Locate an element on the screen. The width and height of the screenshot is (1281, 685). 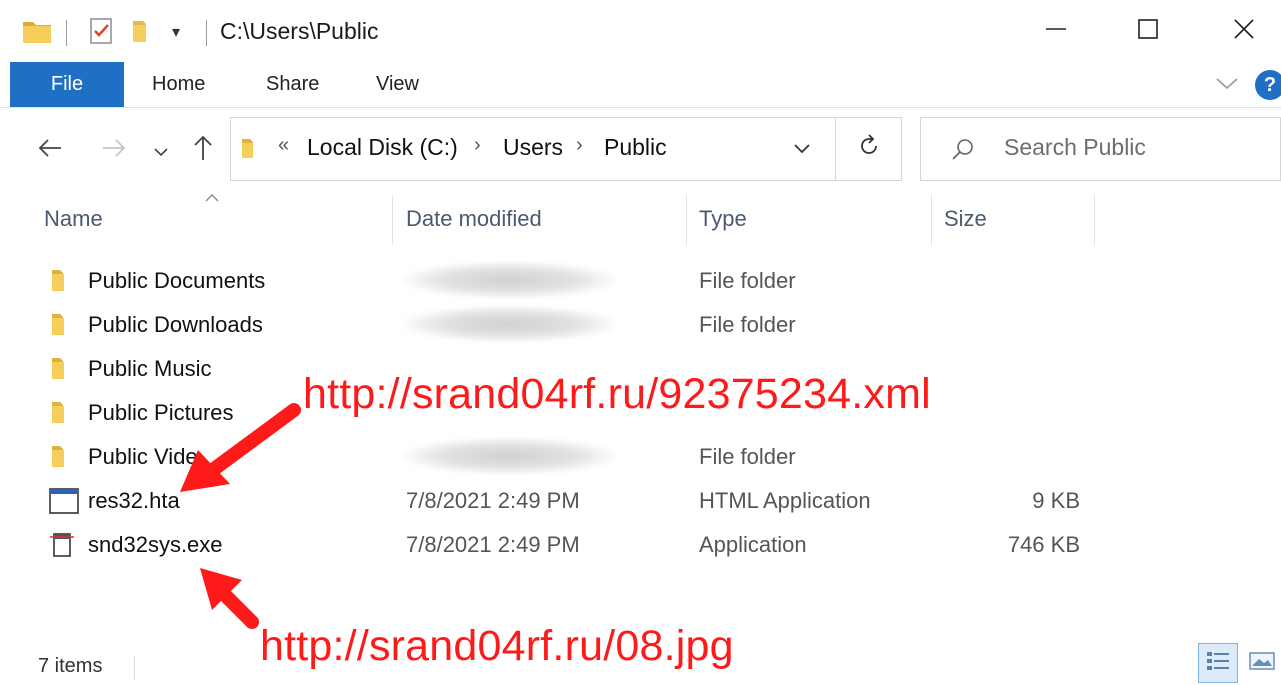
refresh-icon is located at coordinates (869, 149).